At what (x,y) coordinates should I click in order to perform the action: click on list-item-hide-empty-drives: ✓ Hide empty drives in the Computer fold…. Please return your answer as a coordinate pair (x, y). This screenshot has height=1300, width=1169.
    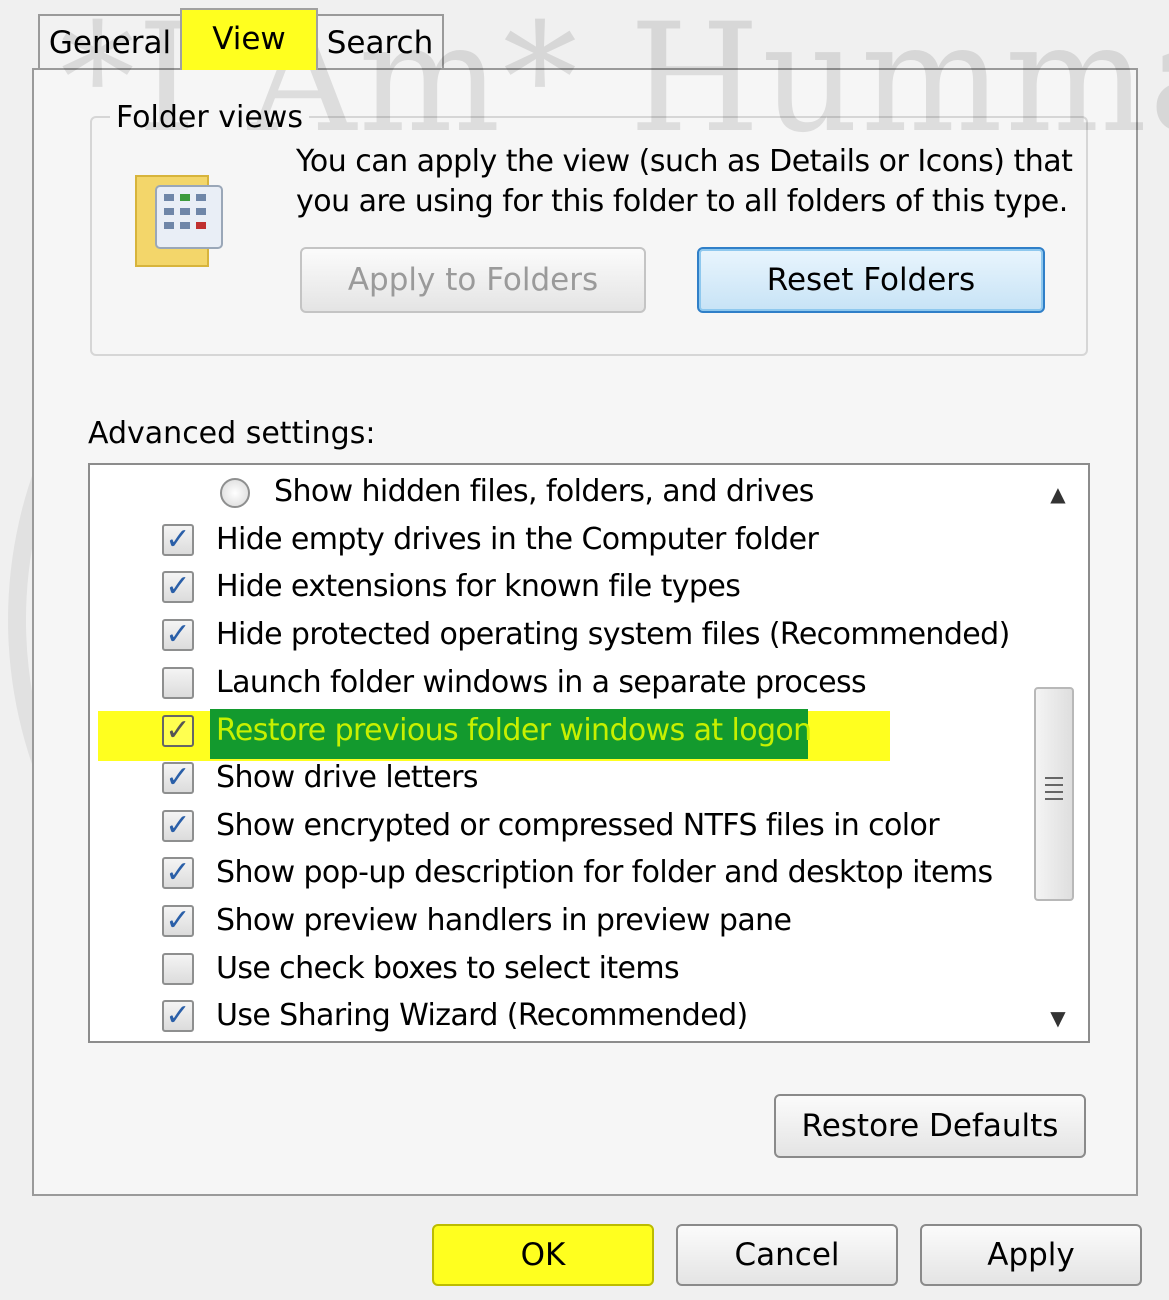
    Looking at the image, I should click on (560, 540).